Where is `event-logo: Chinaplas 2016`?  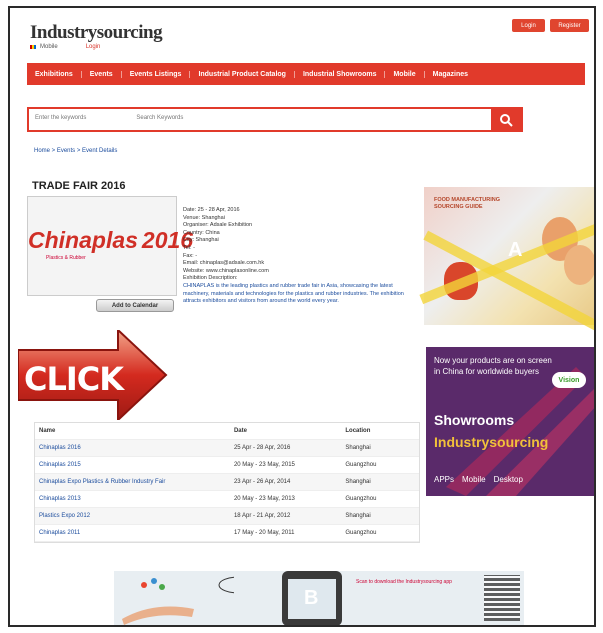 event-logo: Chinaplas 2016 is located at coordinates (110, 240).